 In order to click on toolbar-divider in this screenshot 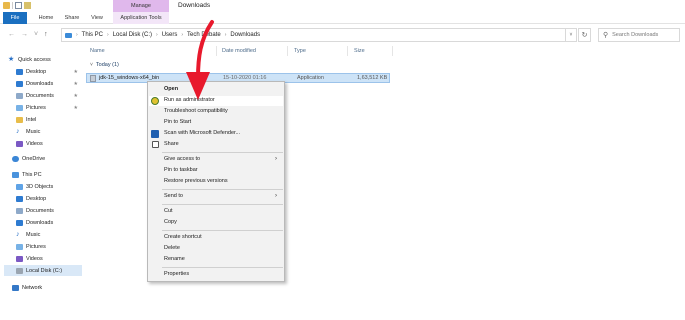, I will do `click(12, 5)`.